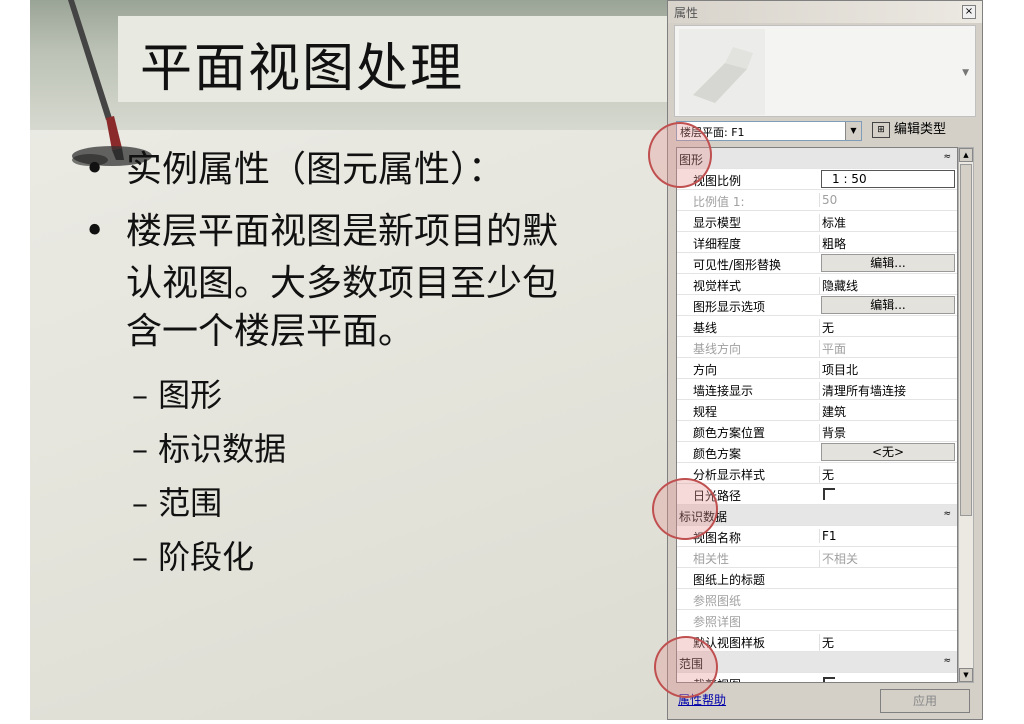 The image size is (1024, 724). Describe the element at coordinates (965, 73) in the screenshot. I see `preview-dropdown-icon: ▼` at that location.